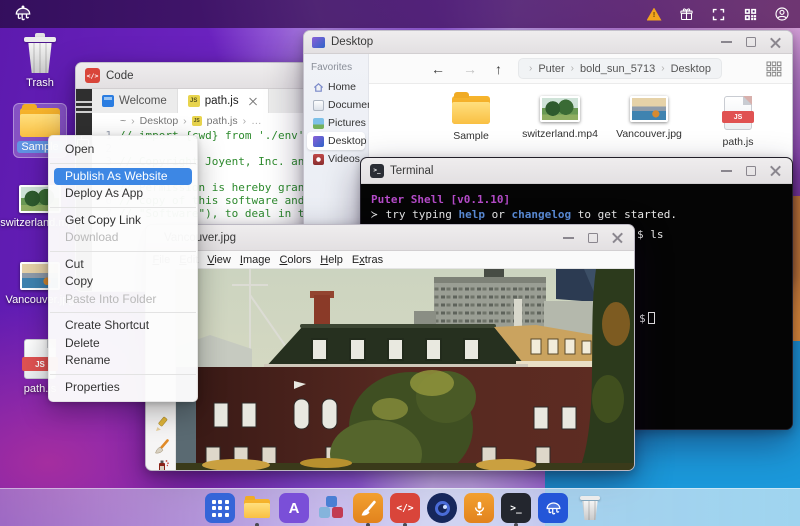 Image resolution: width=800 pixels, height=526 pixels. I want to click on menu-item-deploy-as-app: Deploy As App, so click(123, 194).